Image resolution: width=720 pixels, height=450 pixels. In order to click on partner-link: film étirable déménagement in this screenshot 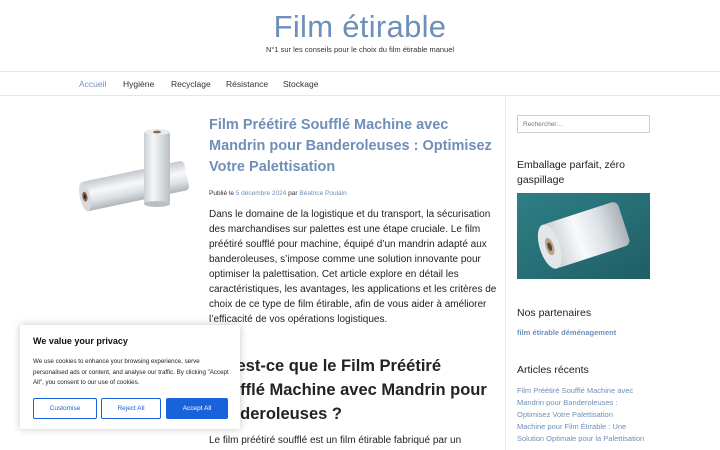, I will do `click(566, 332)`.